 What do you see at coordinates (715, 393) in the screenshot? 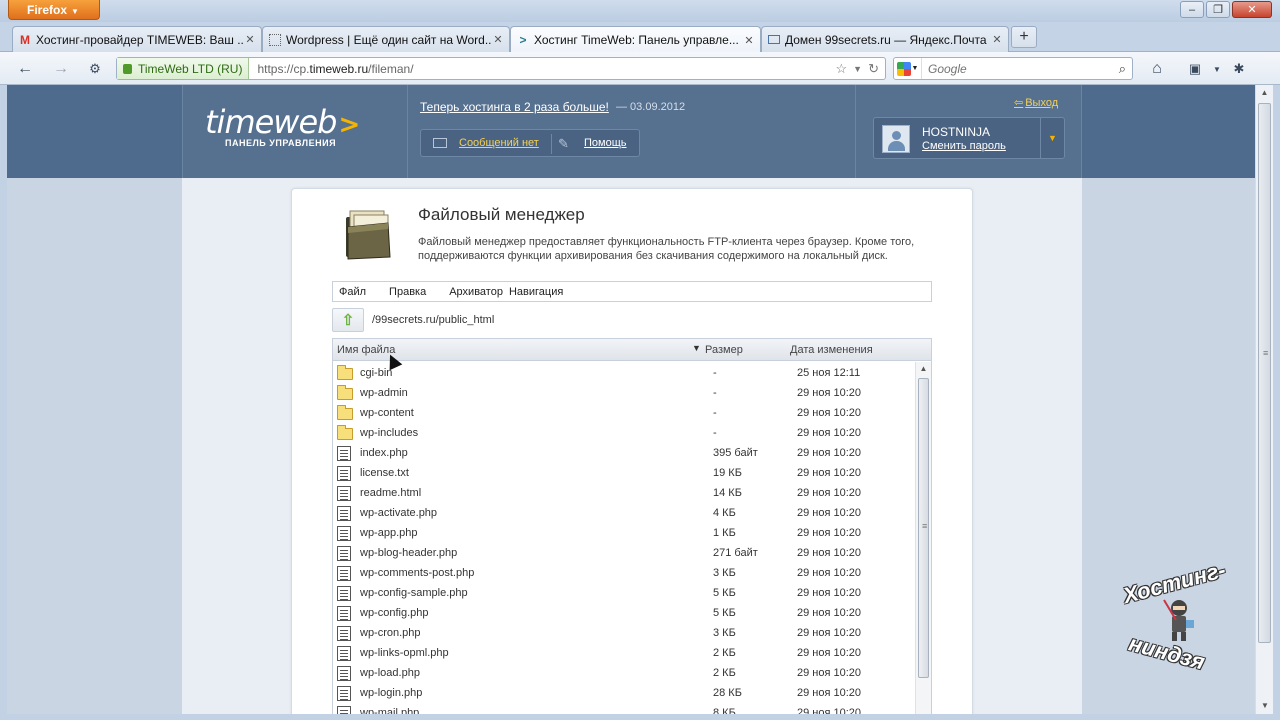
I see `file-size: -` at bounding box center [715, 393].